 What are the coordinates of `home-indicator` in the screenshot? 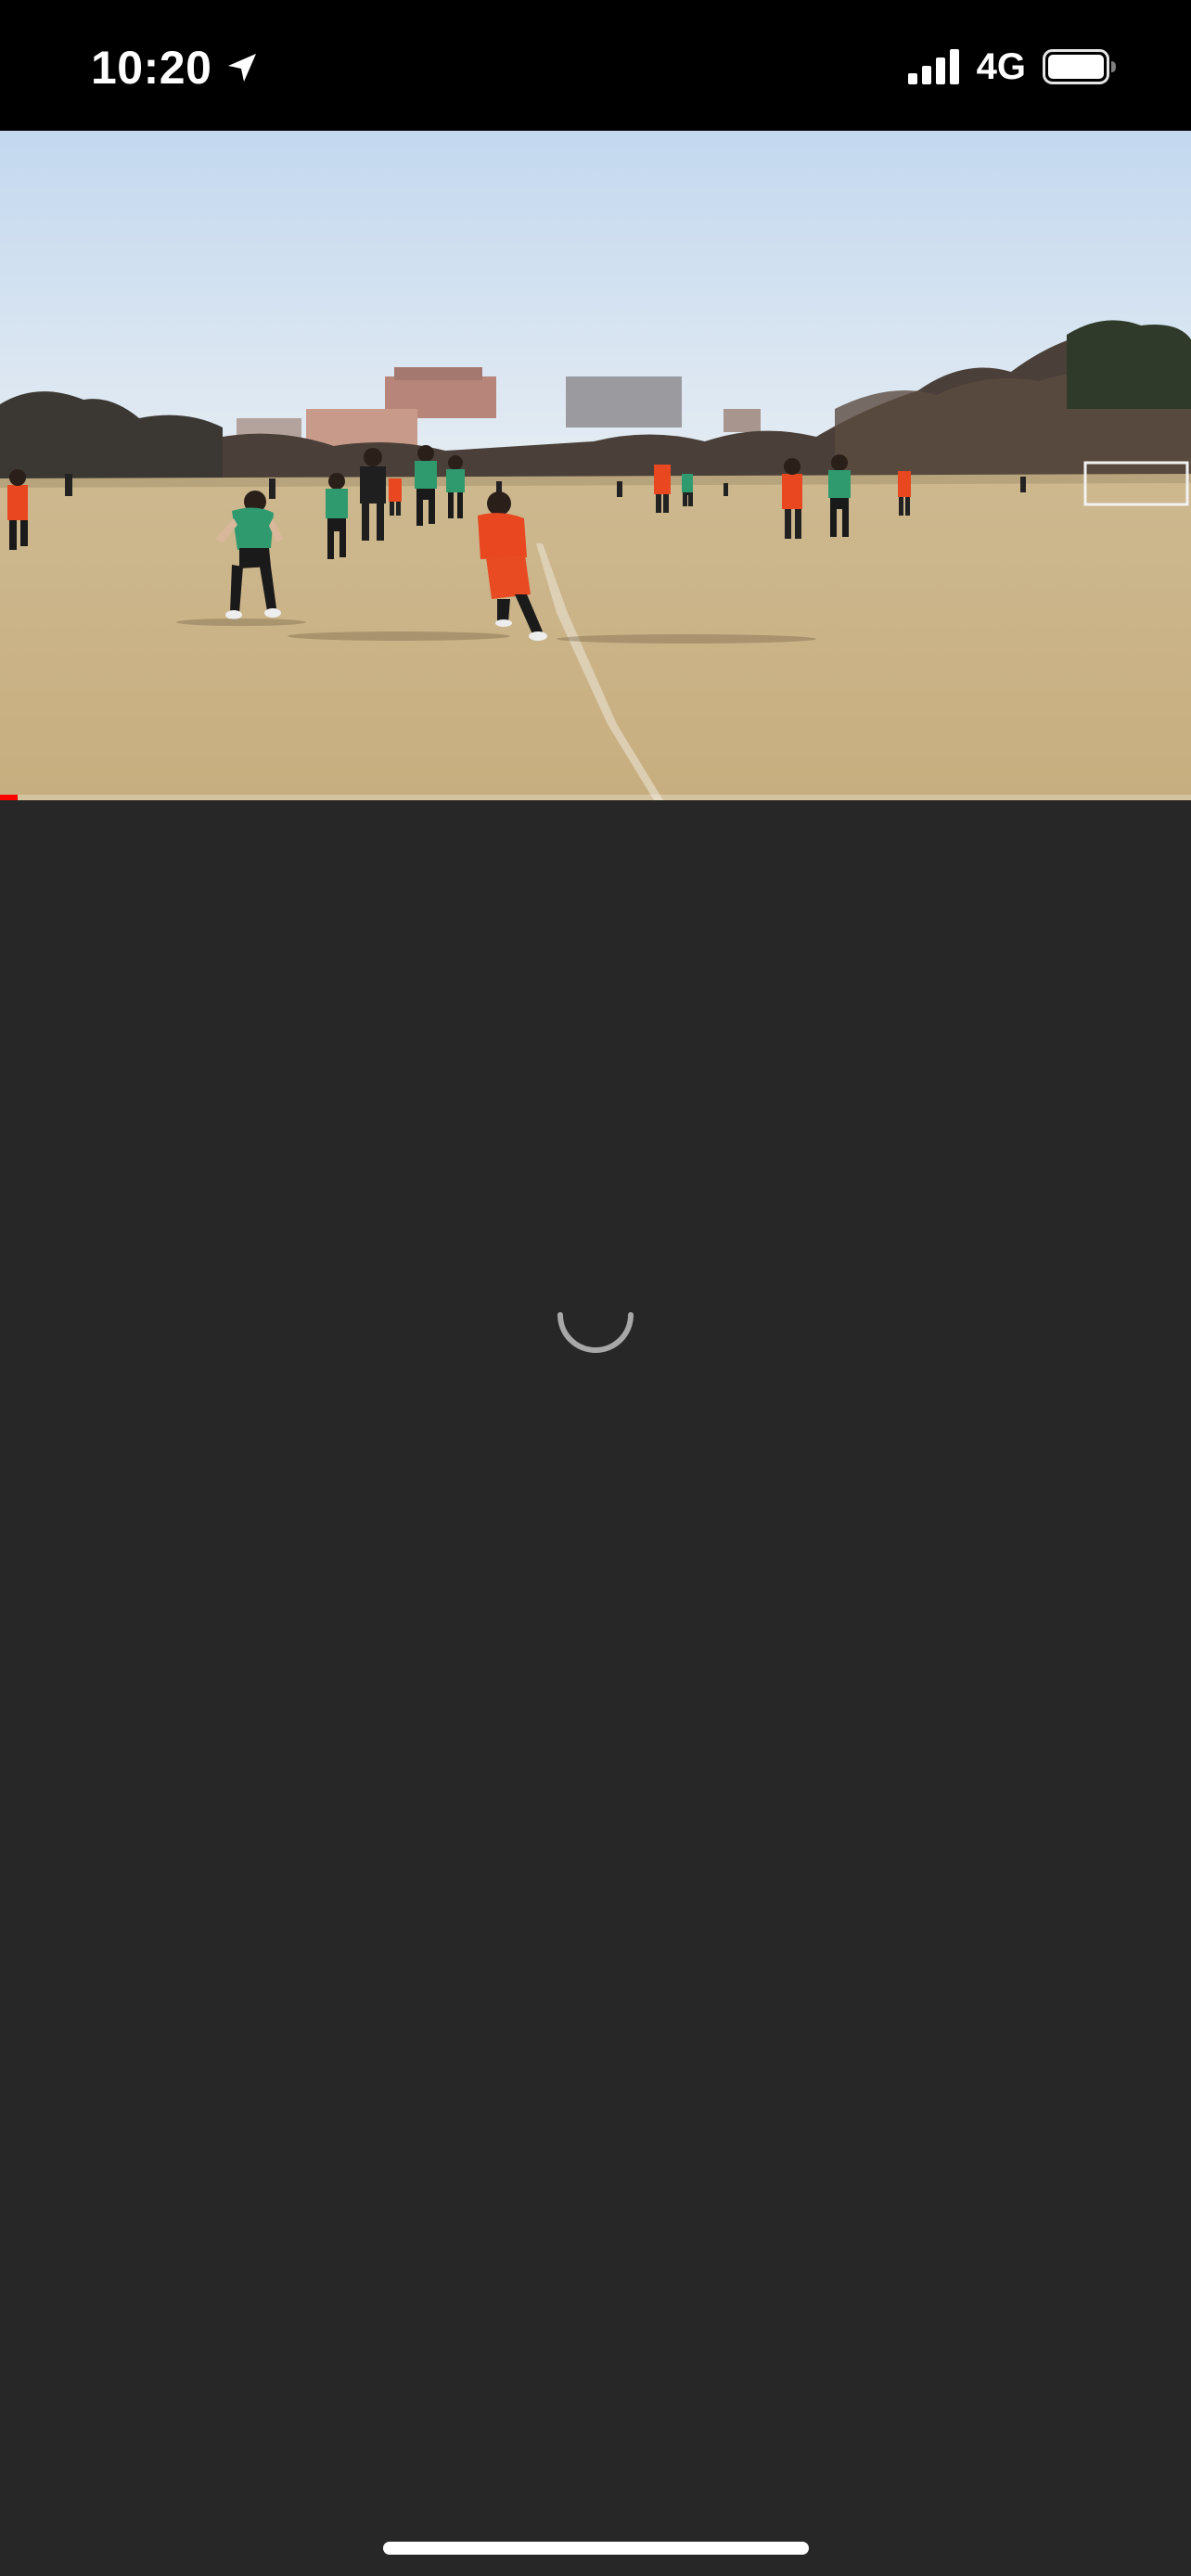 It's located at (596, 2548).